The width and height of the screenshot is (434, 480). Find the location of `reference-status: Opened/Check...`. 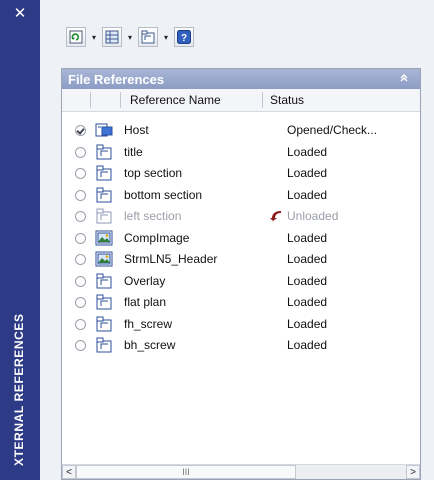

reference-status: Opened/Check... is located at coordinates (332, 130).